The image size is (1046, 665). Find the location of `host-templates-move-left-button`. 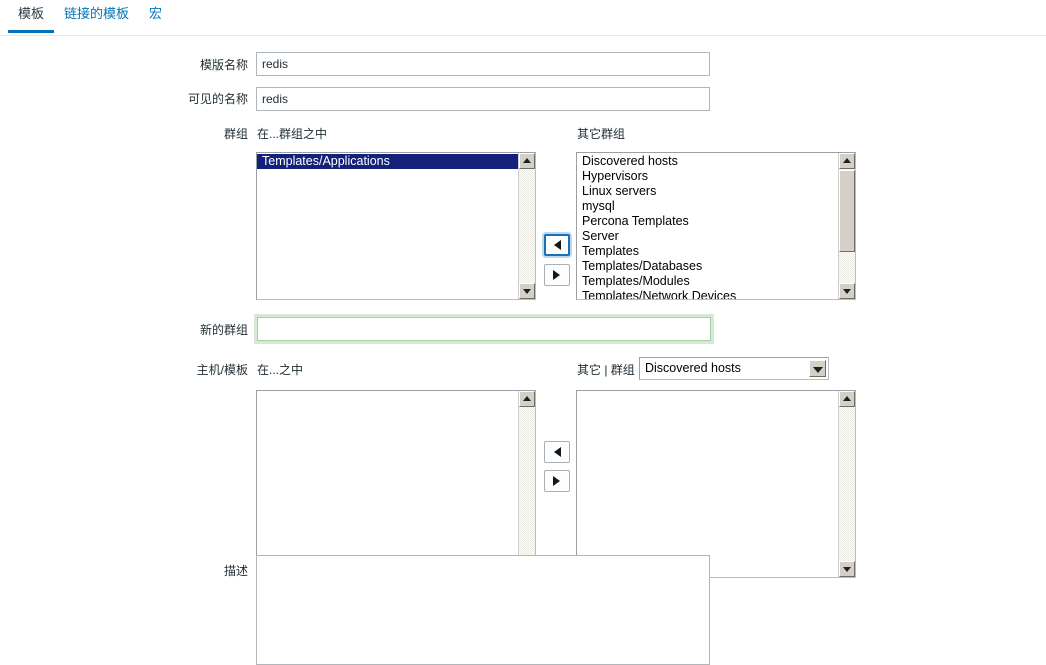

host-templates-move-left-button is located at coordinates (557, 452).